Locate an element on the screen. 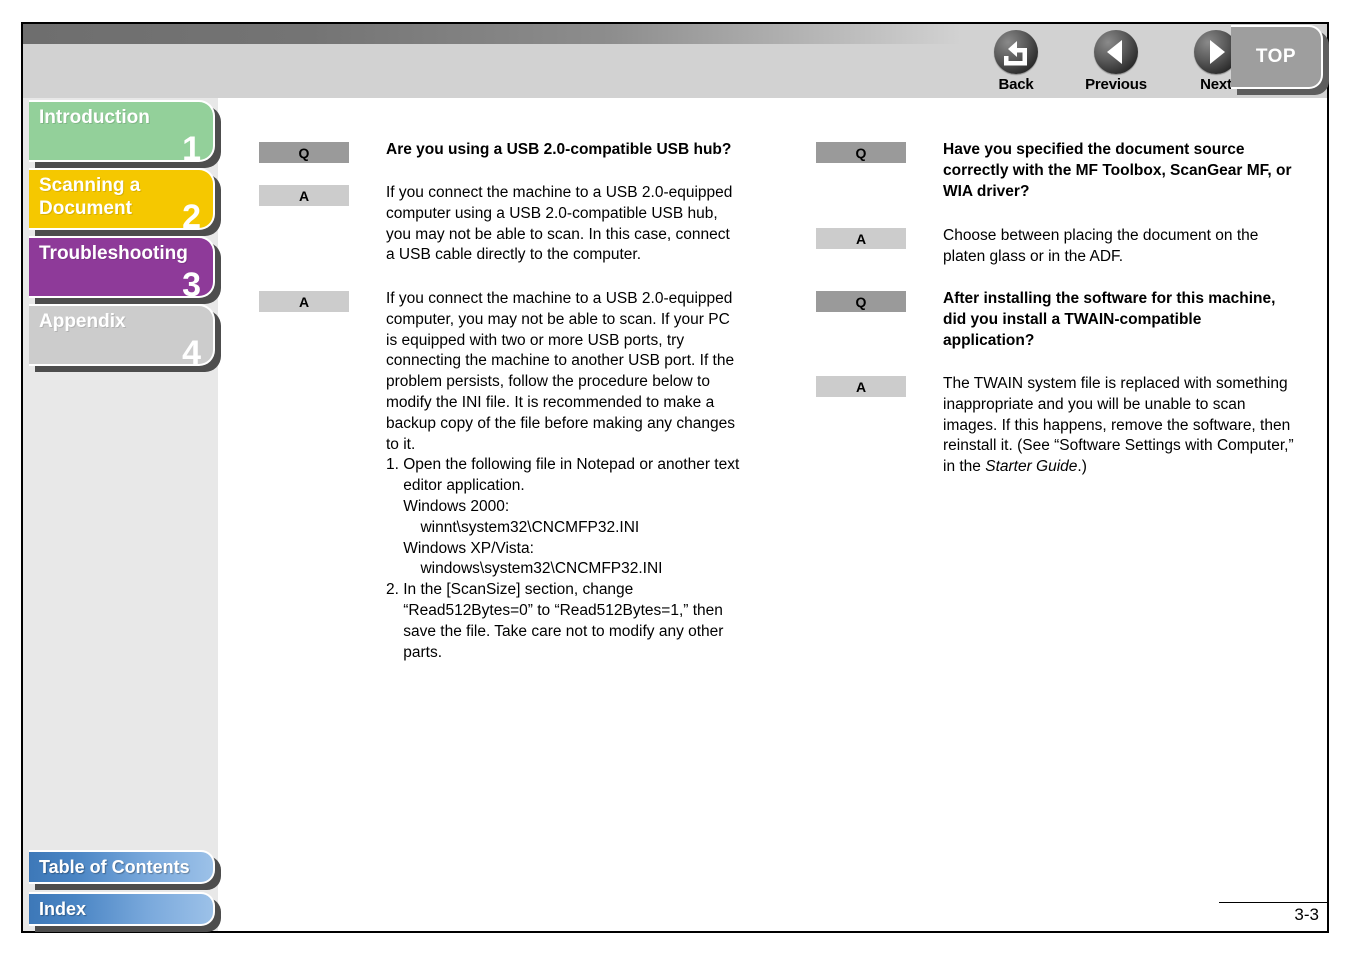  left-triangle-icon is located at coordinates (1116, 52).